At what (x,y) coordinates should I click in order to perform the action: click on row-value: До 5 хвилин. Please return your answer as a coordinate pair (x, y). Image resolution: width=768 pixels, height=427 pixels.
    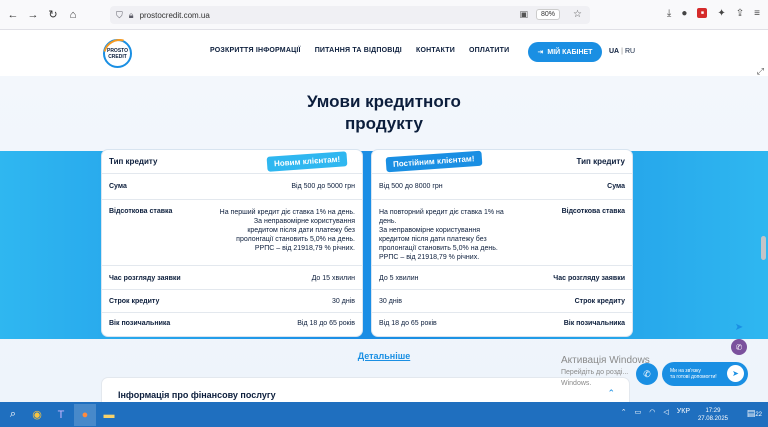
    Looking at the image, I should click on (399, 278).